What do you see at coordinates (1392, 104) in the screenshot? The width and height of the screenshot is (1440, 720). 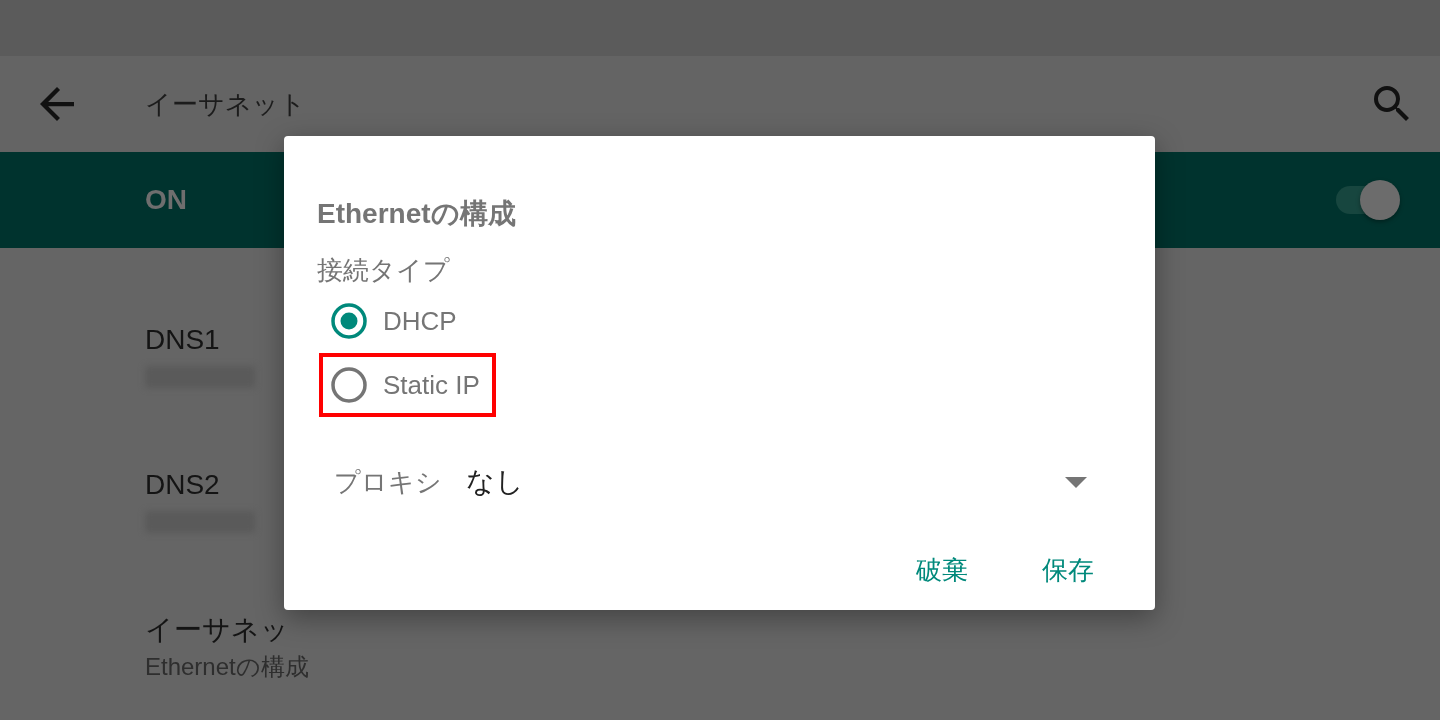 I see `search-icon` at bounding box center [1392, 104].